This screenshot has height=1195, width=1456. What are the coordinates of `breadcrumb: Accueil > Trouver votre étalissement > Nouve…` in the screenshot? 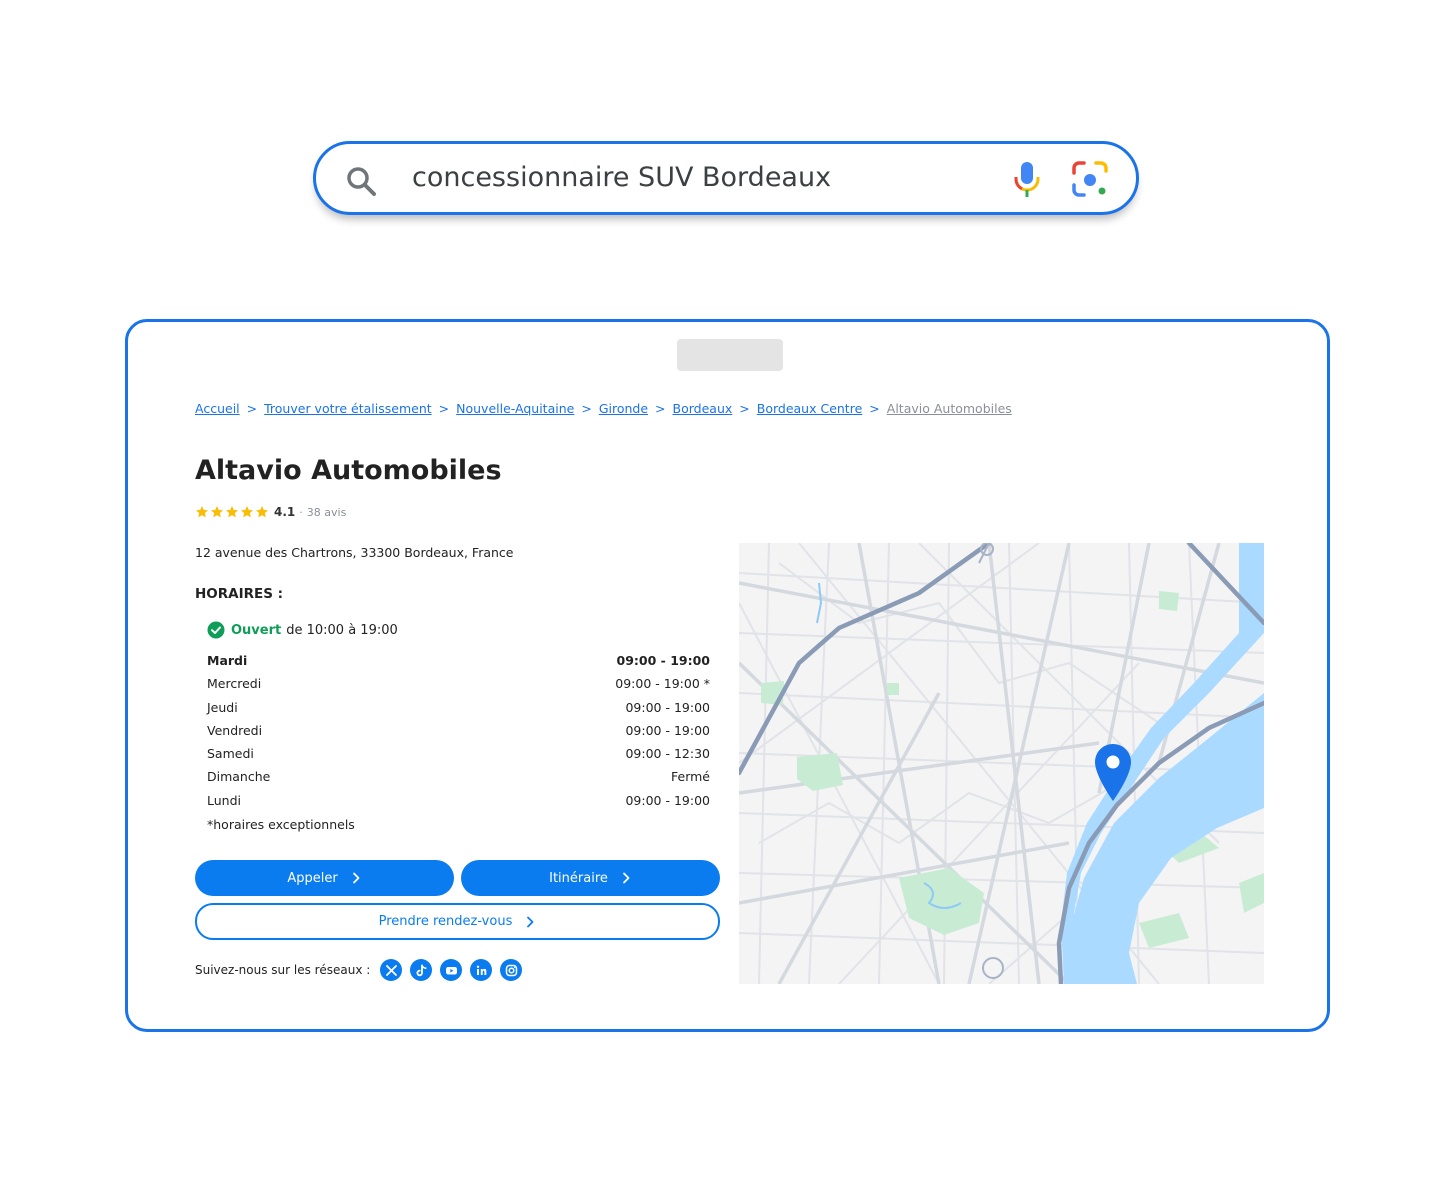 It's located at (603, 408).